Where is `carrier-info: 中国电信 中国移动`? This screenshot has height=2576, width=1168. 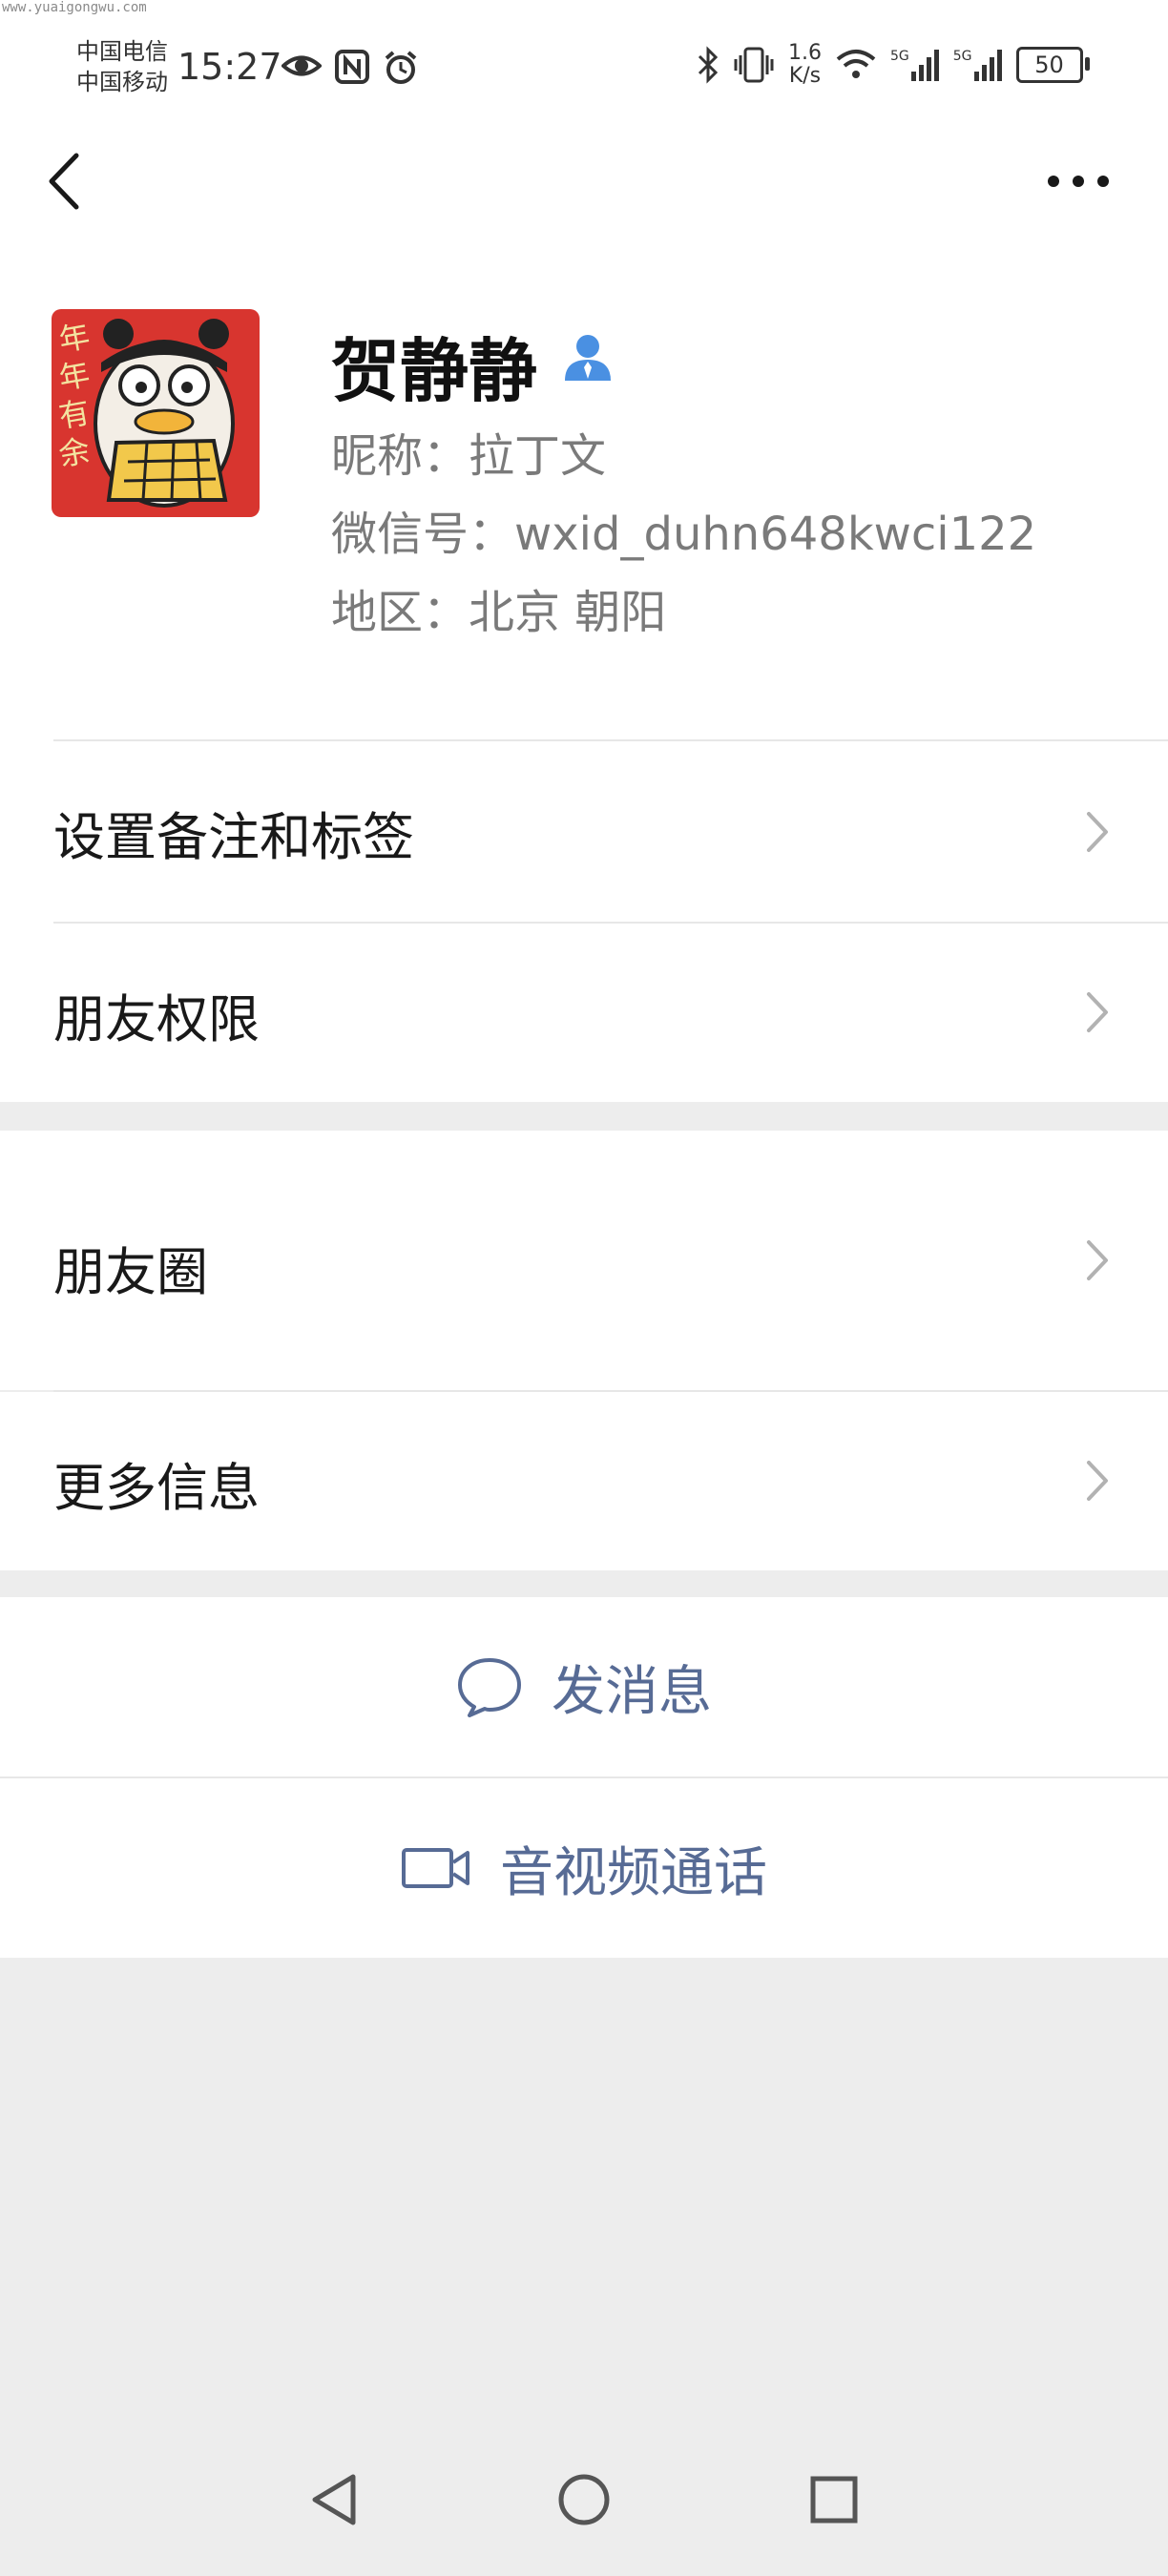
carrier-info: 中国电信 中国移动 is located at coordinates (122, 66).